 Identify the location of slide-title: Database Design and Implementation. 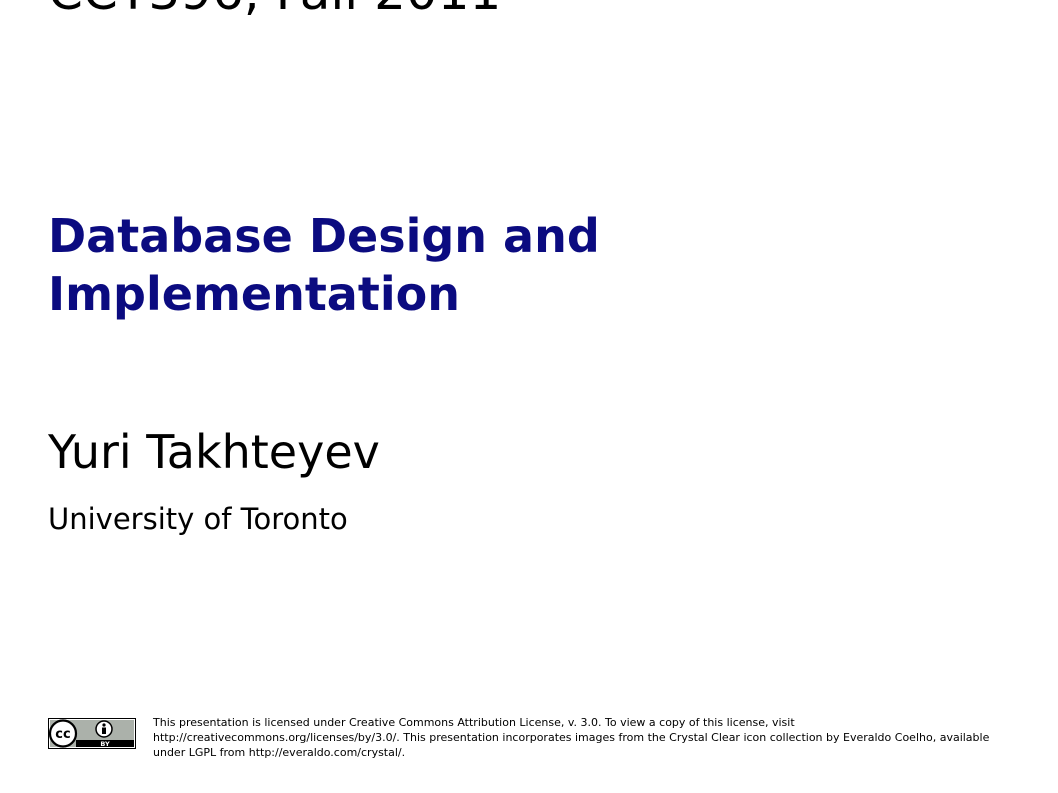
(498, 265).